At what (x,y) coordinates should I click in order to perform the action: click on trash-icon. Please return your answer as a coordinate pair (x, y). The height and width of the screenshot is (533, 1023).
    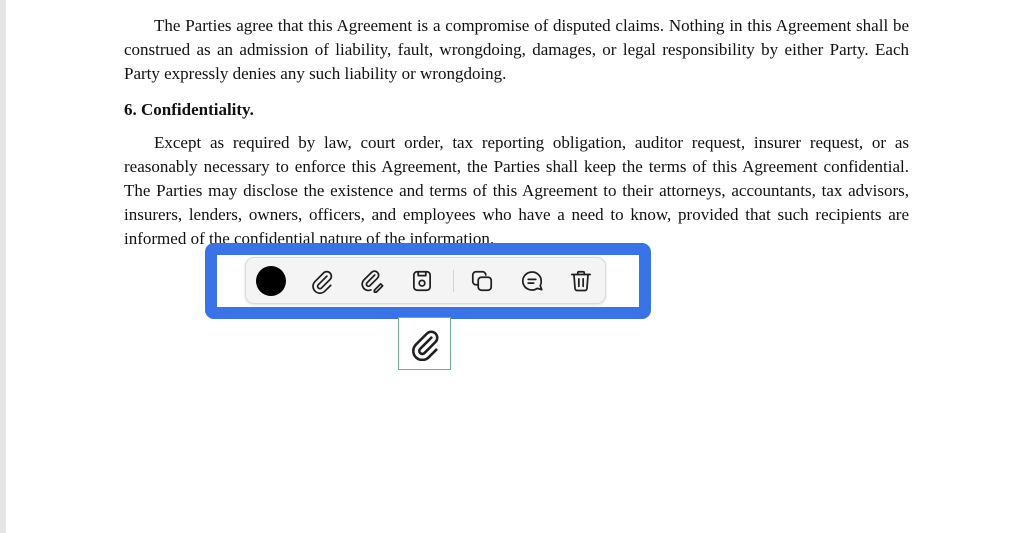
    Looking at the image, I should click on (581, 281).